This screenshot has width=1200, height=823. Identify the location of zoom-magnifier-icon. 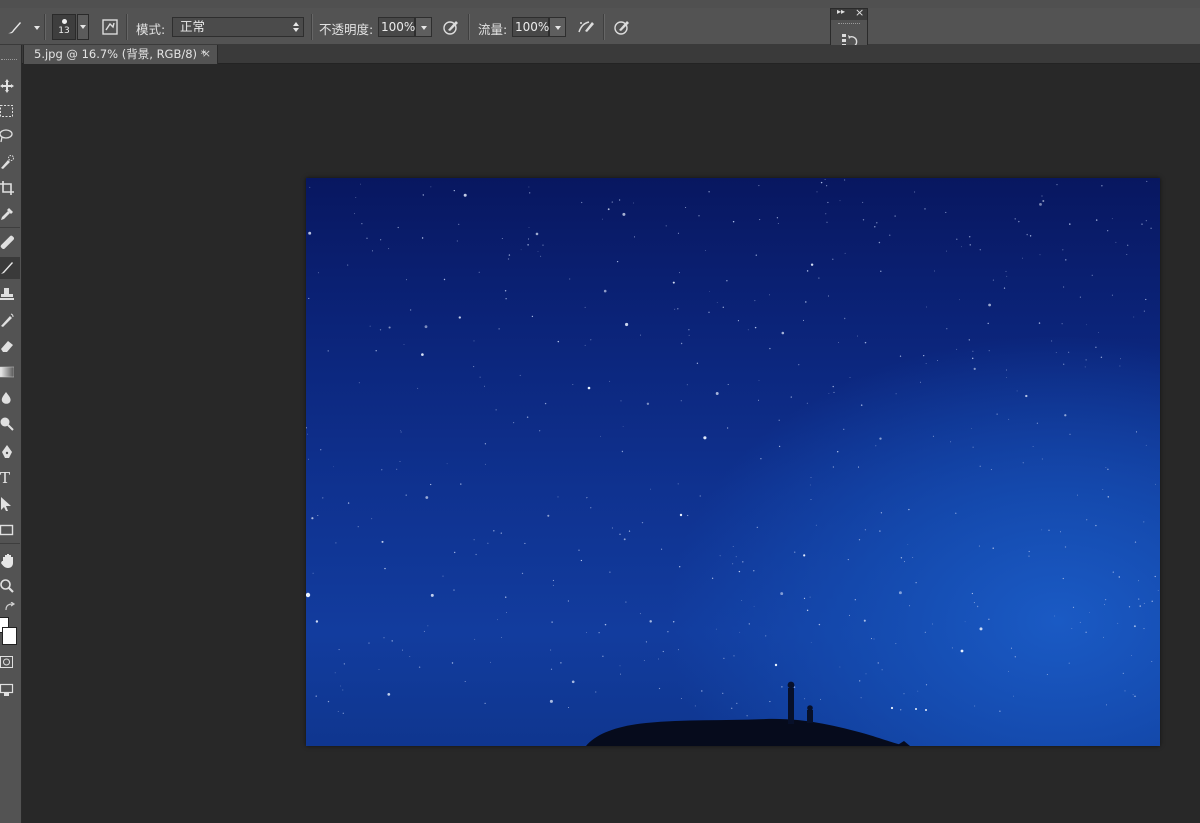
(7, 586).